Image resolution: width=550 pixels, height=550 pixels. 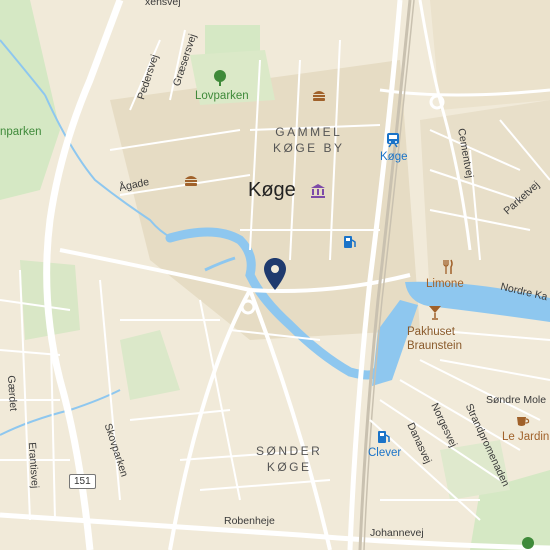 What do you see at coordinates (21, 132) in the screenshot?
I see `poi-label-nparken: nparken` at bounding box center [21, 132].